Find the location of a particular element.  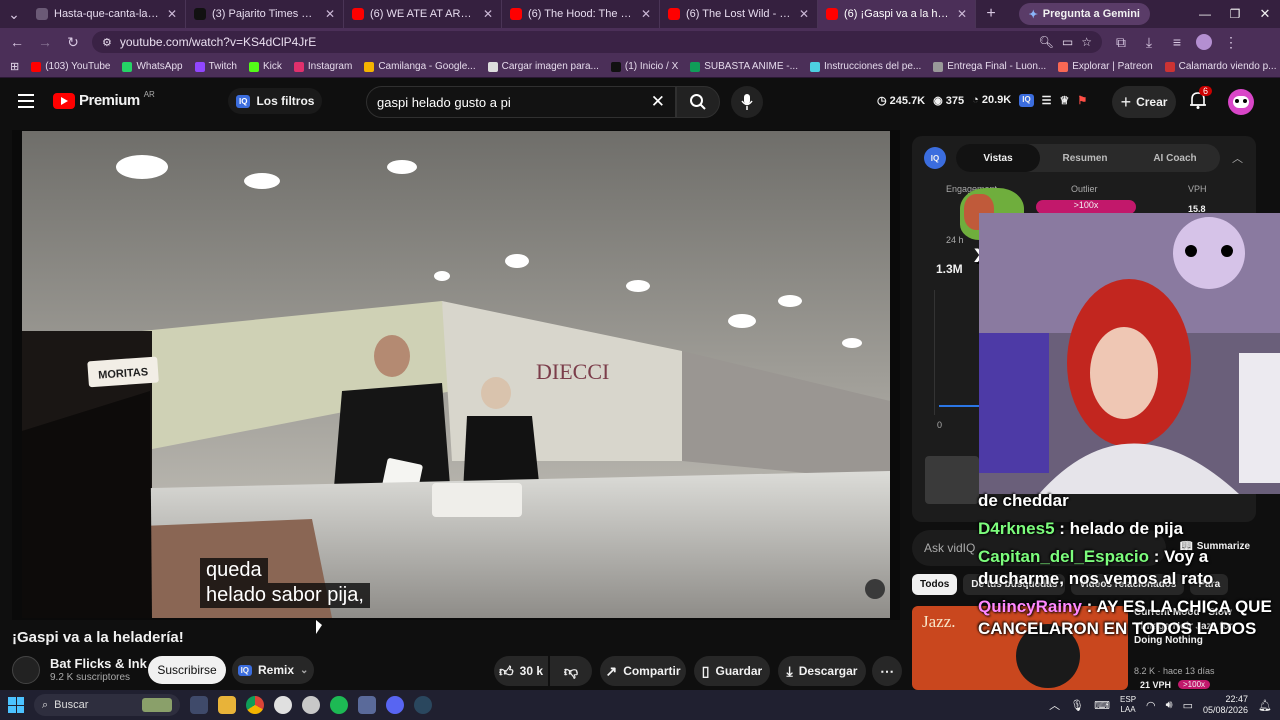

tab-search-icon: ⌄ is located at coordinates (14, 14).